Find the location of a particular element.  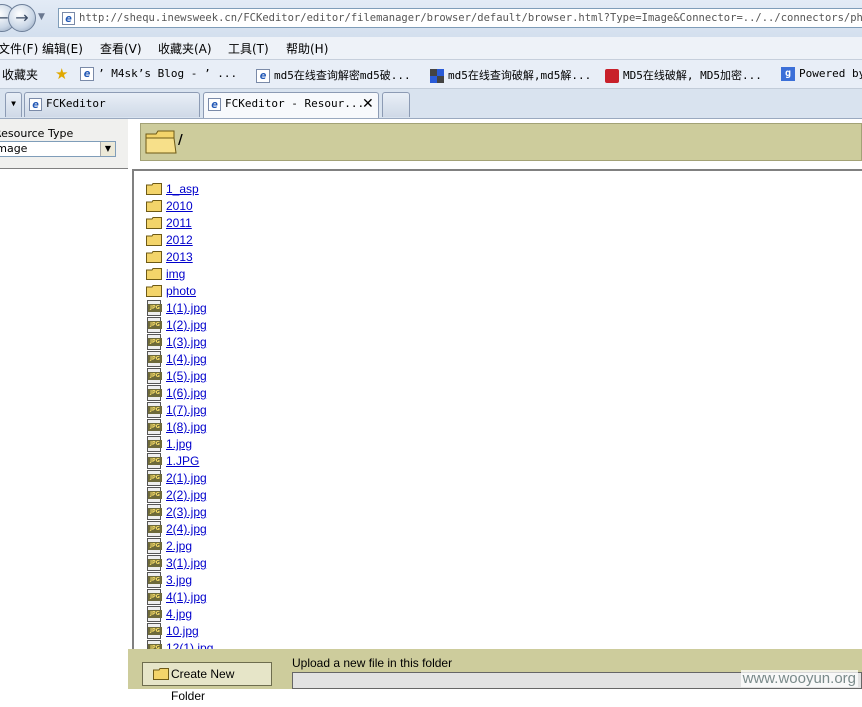

resource-type-select: Image ▼ is located at coordinates (58, 149).